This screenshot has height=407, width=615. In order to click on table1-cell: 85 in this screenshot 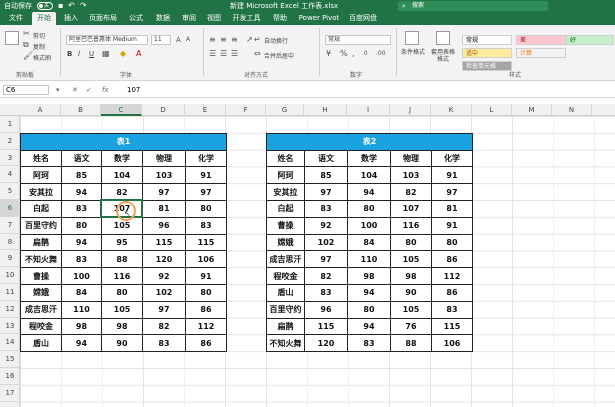, I will do `click(81, 175)`.